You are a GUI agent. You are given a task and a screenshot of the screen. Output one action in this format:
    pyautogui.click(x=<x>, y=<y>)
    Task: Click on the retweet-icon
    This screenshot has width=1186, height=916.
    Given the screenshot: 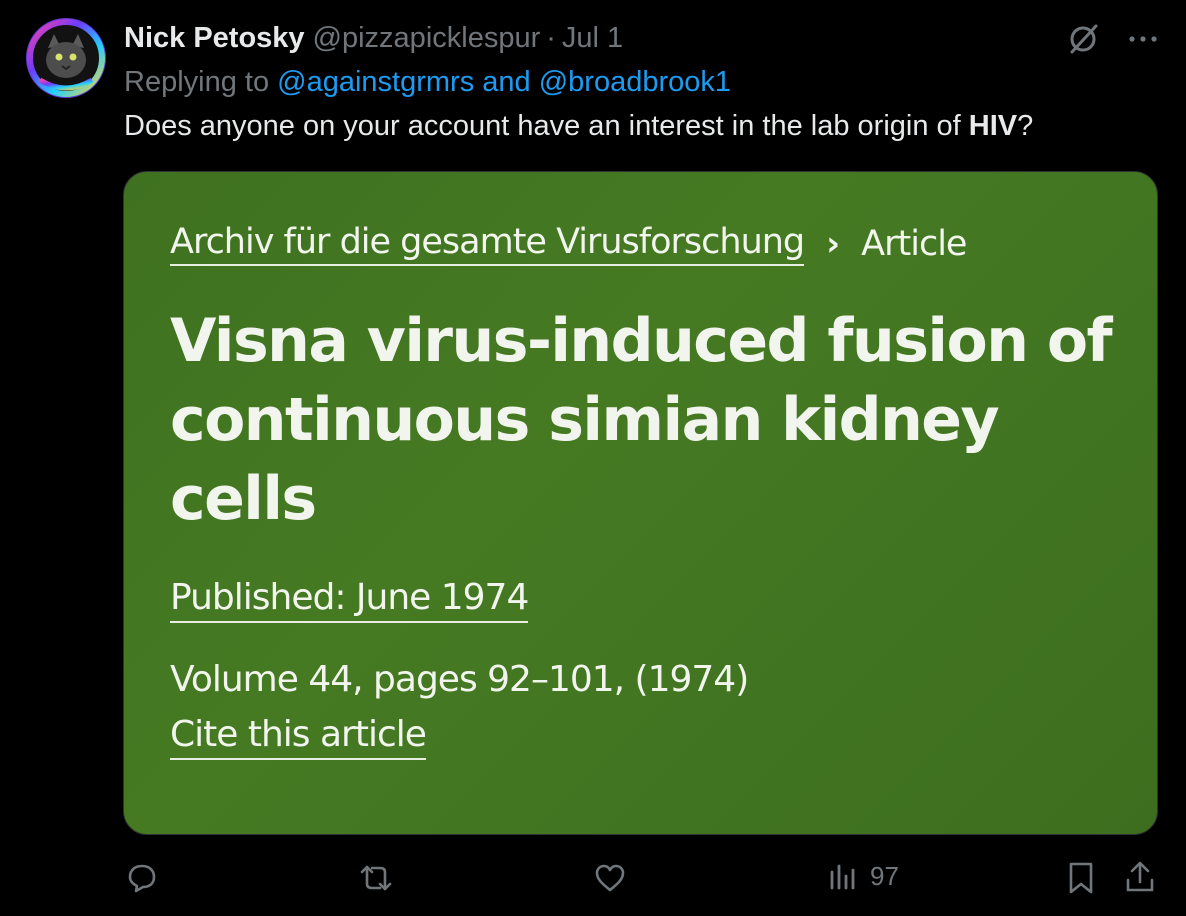 What is the action you would take?
    pyautogui.click(x=376, y=878)
    